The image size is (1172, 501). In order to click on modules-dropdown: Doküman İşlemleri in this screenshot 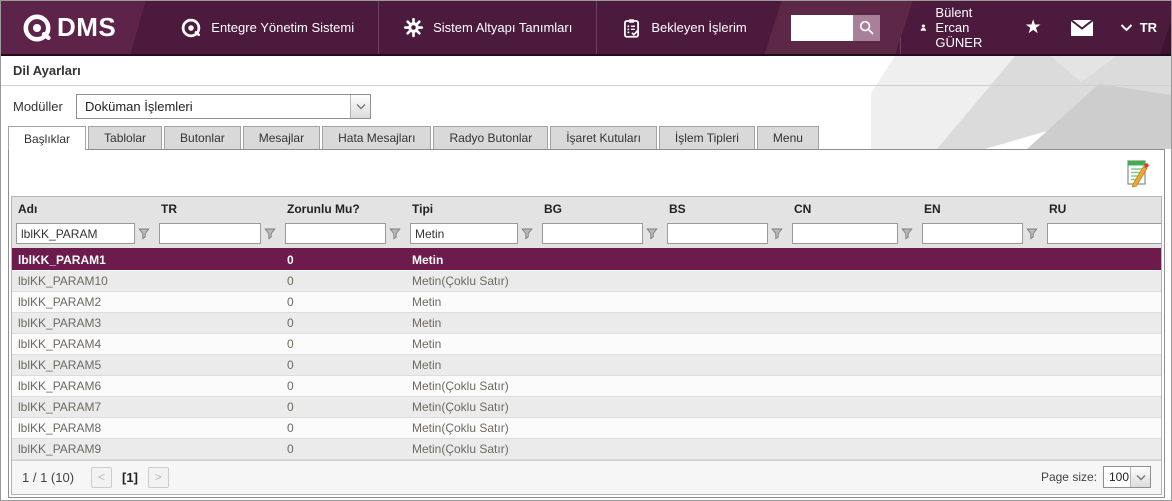, I will do `click(223, 106)`.